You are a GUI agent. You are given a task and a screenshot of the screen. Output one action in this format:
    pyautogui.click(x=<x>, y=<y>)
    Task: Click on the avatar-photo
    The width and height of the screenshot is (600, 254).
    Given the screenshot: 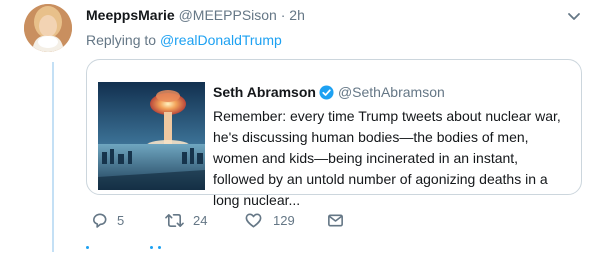 What is the action you would take?
    pyautogui.click(x=48, y=28)
    